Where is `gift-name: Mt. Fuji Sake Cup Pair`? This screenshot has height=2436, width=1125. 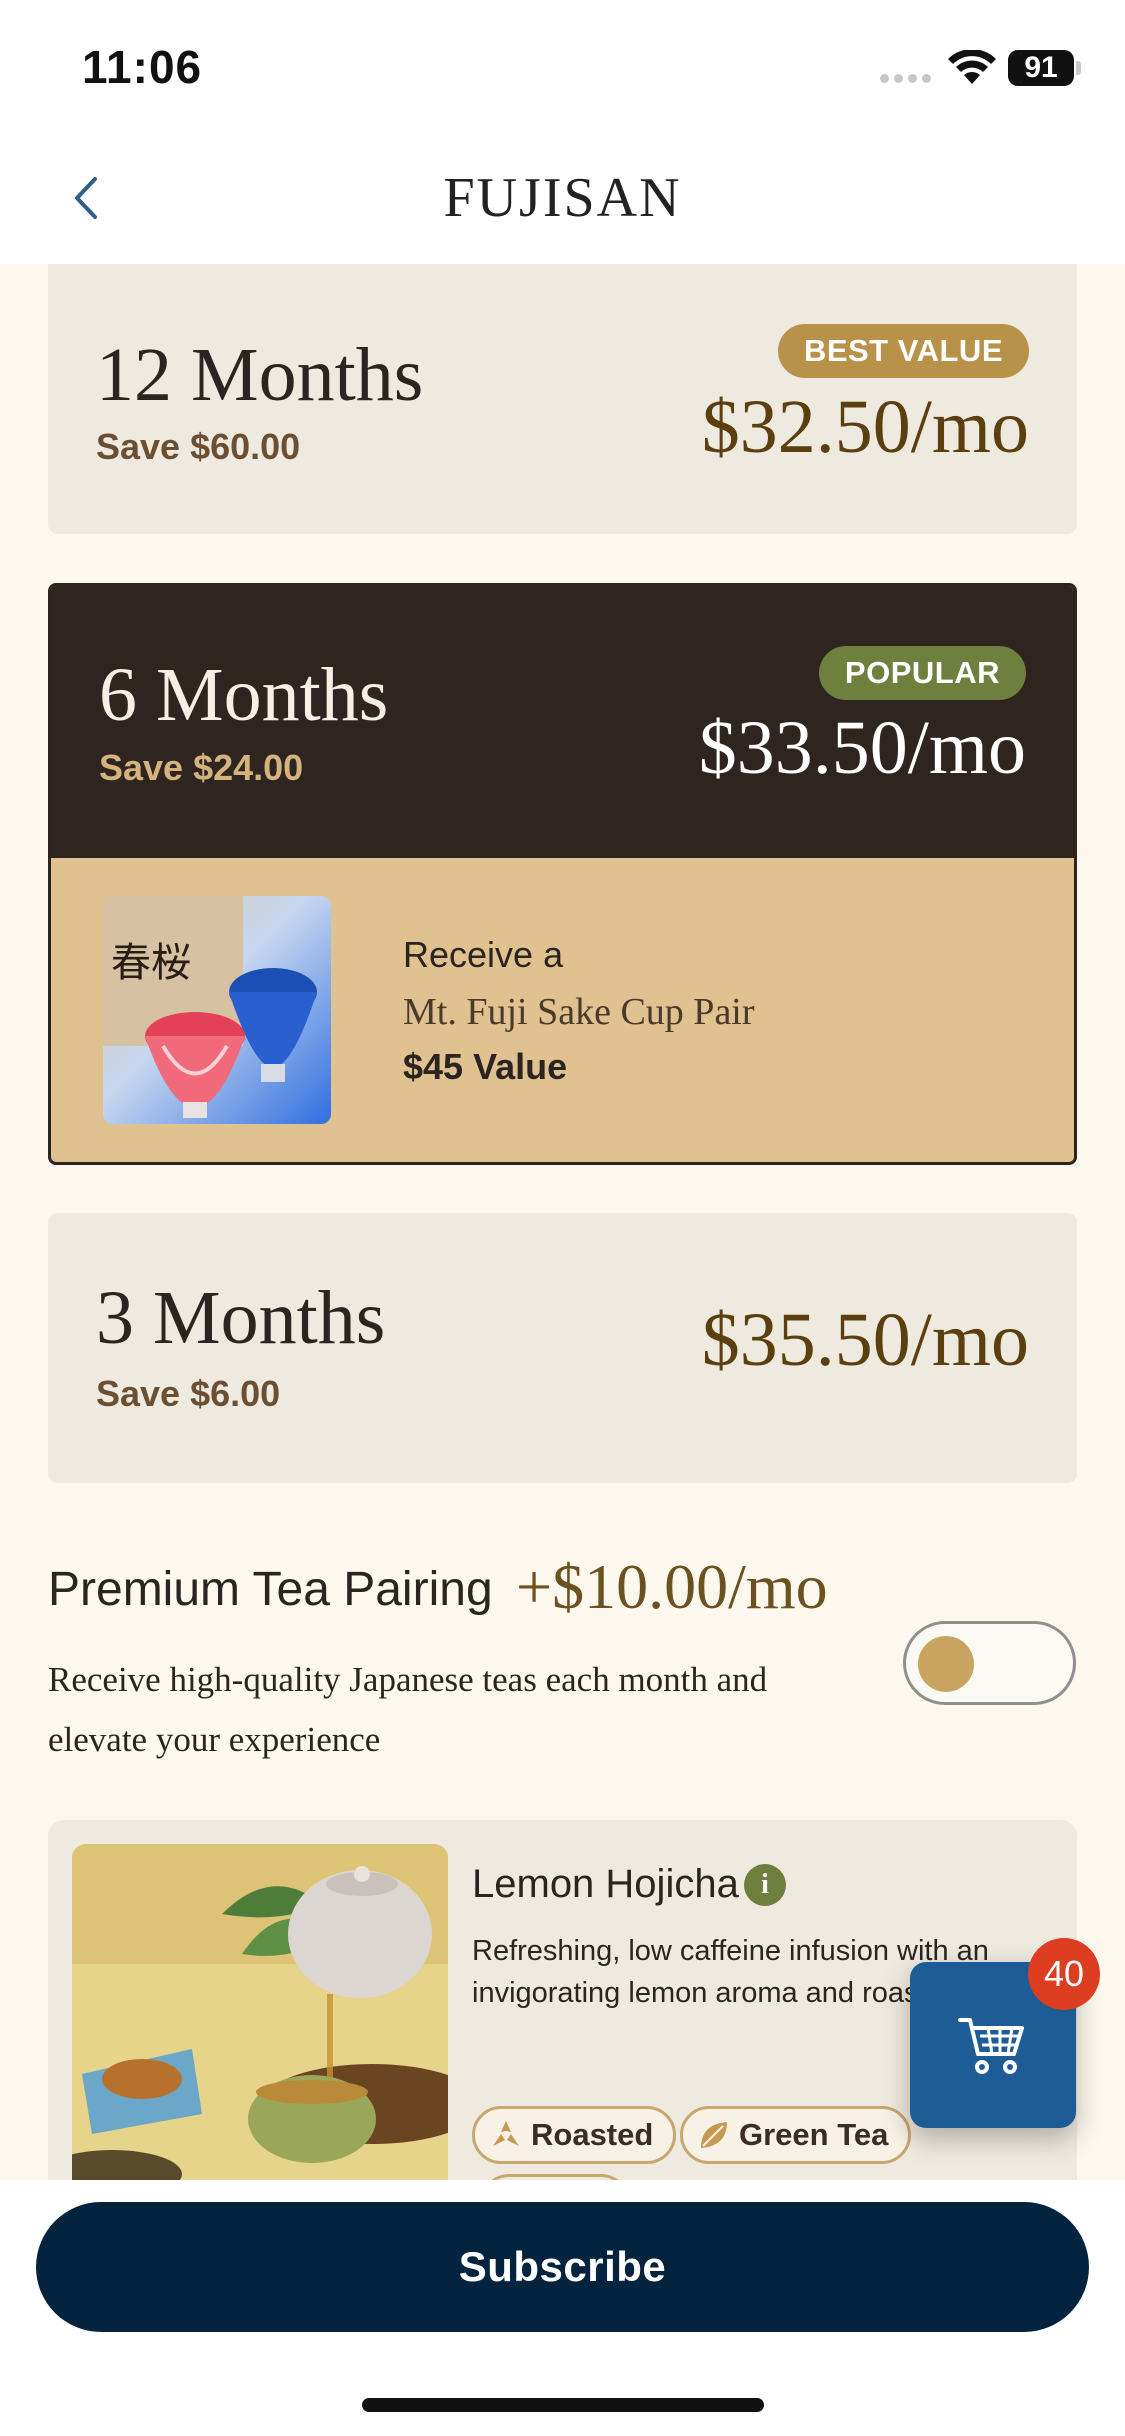 gift-name: Mt. Fuji Sake Cup Pair is located at coordinates (579, 1012).